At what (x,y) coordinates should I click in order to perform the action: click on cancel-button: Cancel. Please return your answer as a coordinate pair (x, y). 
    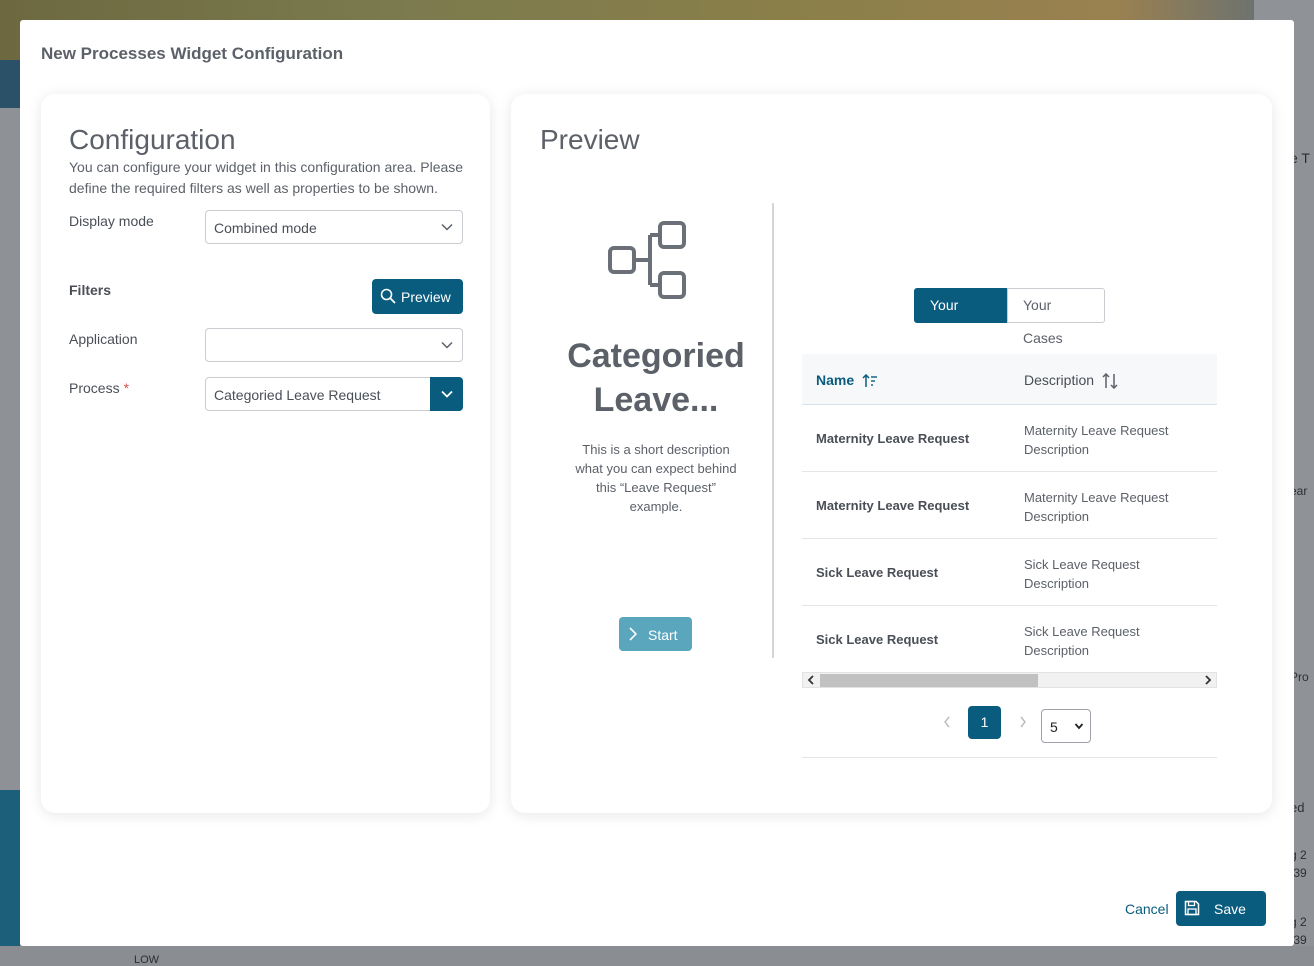
    Looking at the image, I should click on (1147, 909).